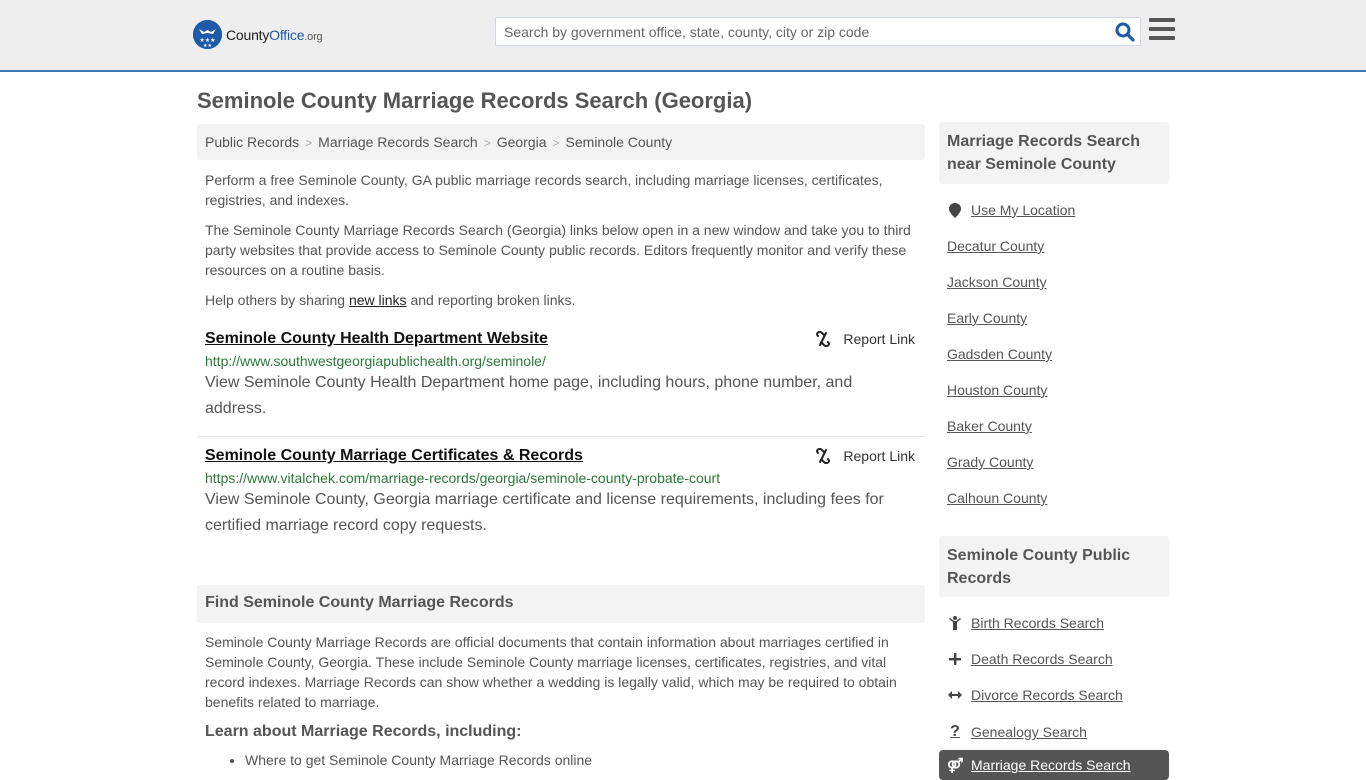 The width and height of the screenshot is (1366, 780). What do you see at coordinates (1038, 623) in the screenshot?
I see `birth-records-label: Birth Records Search` at bounding box center [1038, 623].